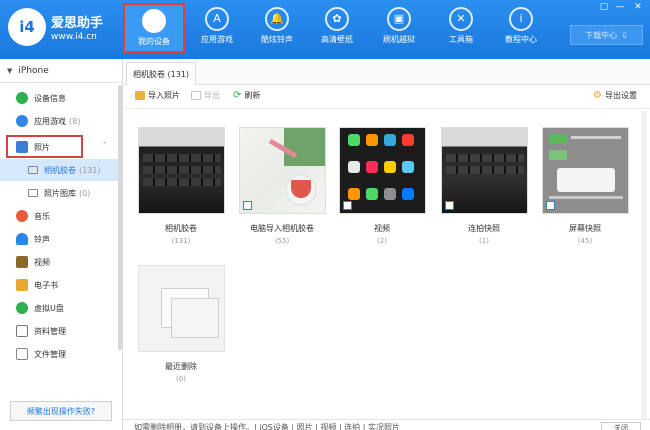 The width and height of the screenshot is (650, 430). Describe the element at coordinates (22, 239) in the screenshot. I see `bell-icon` at that location.